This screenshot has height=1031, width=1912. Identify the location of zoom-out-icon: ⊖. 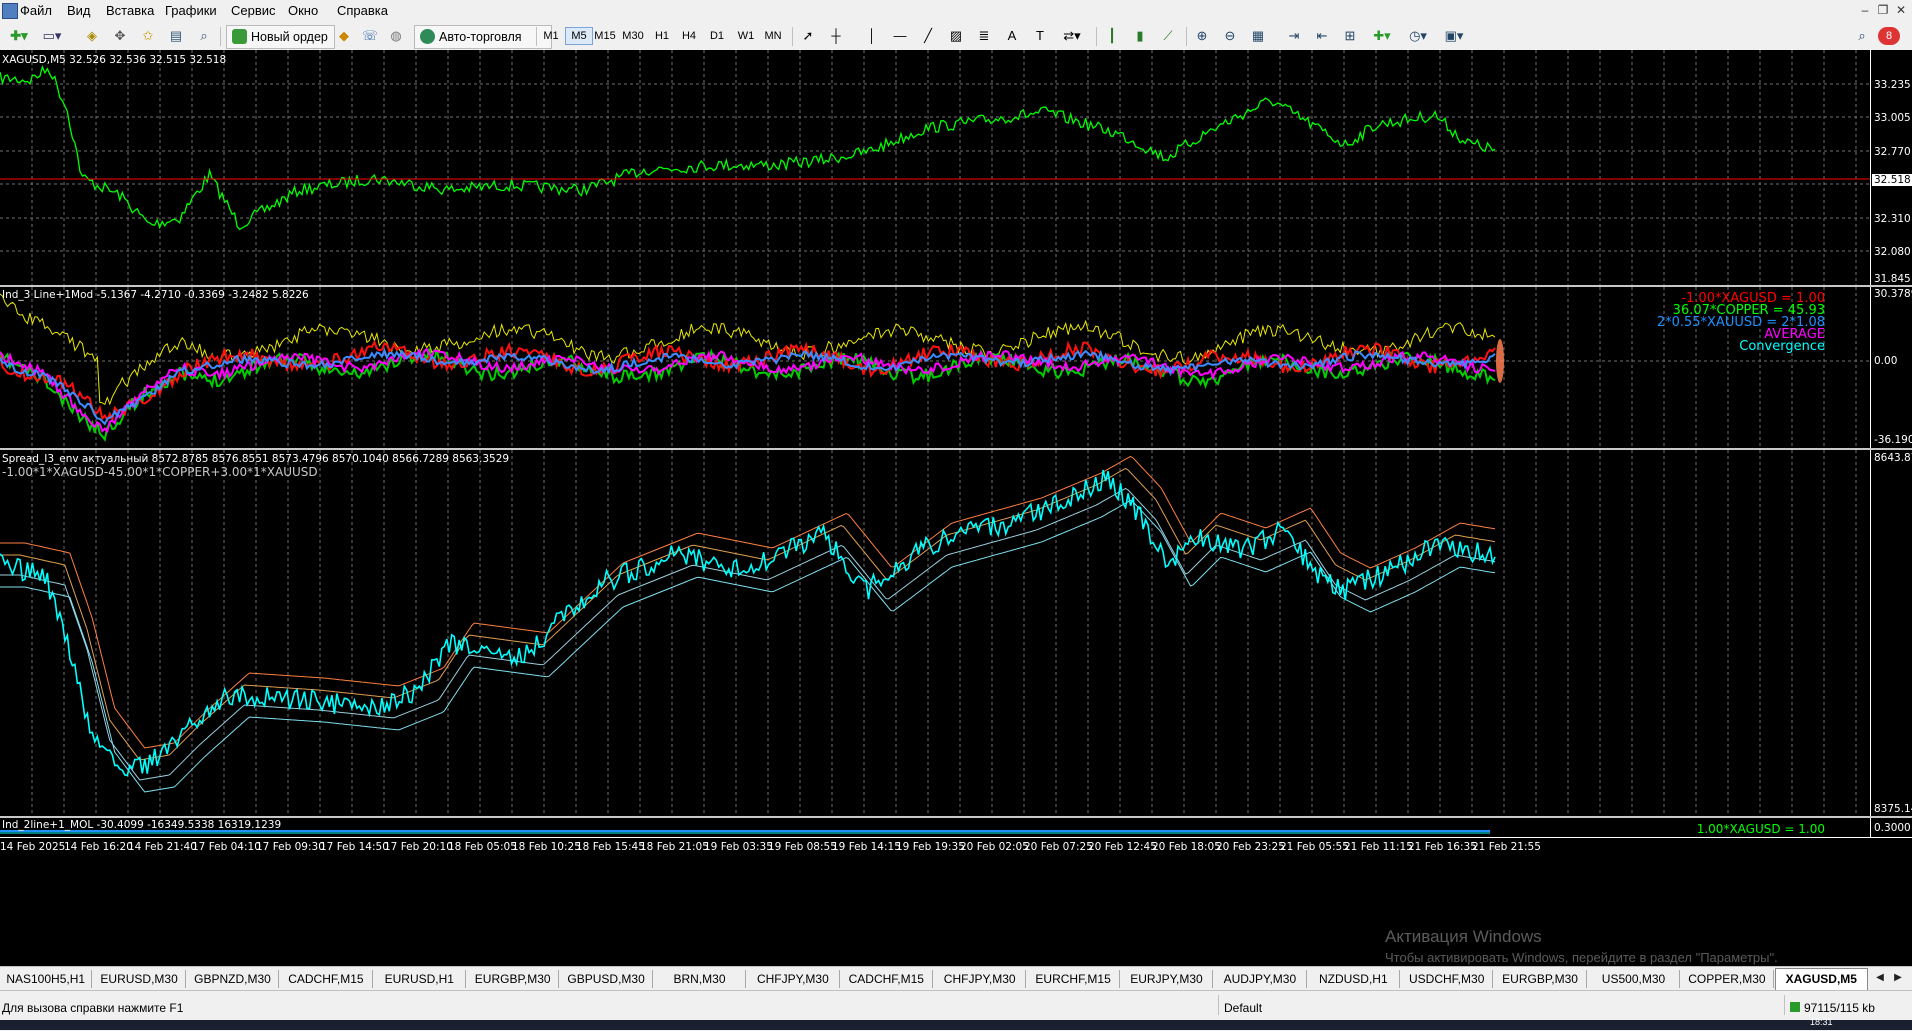
(1230, 36).